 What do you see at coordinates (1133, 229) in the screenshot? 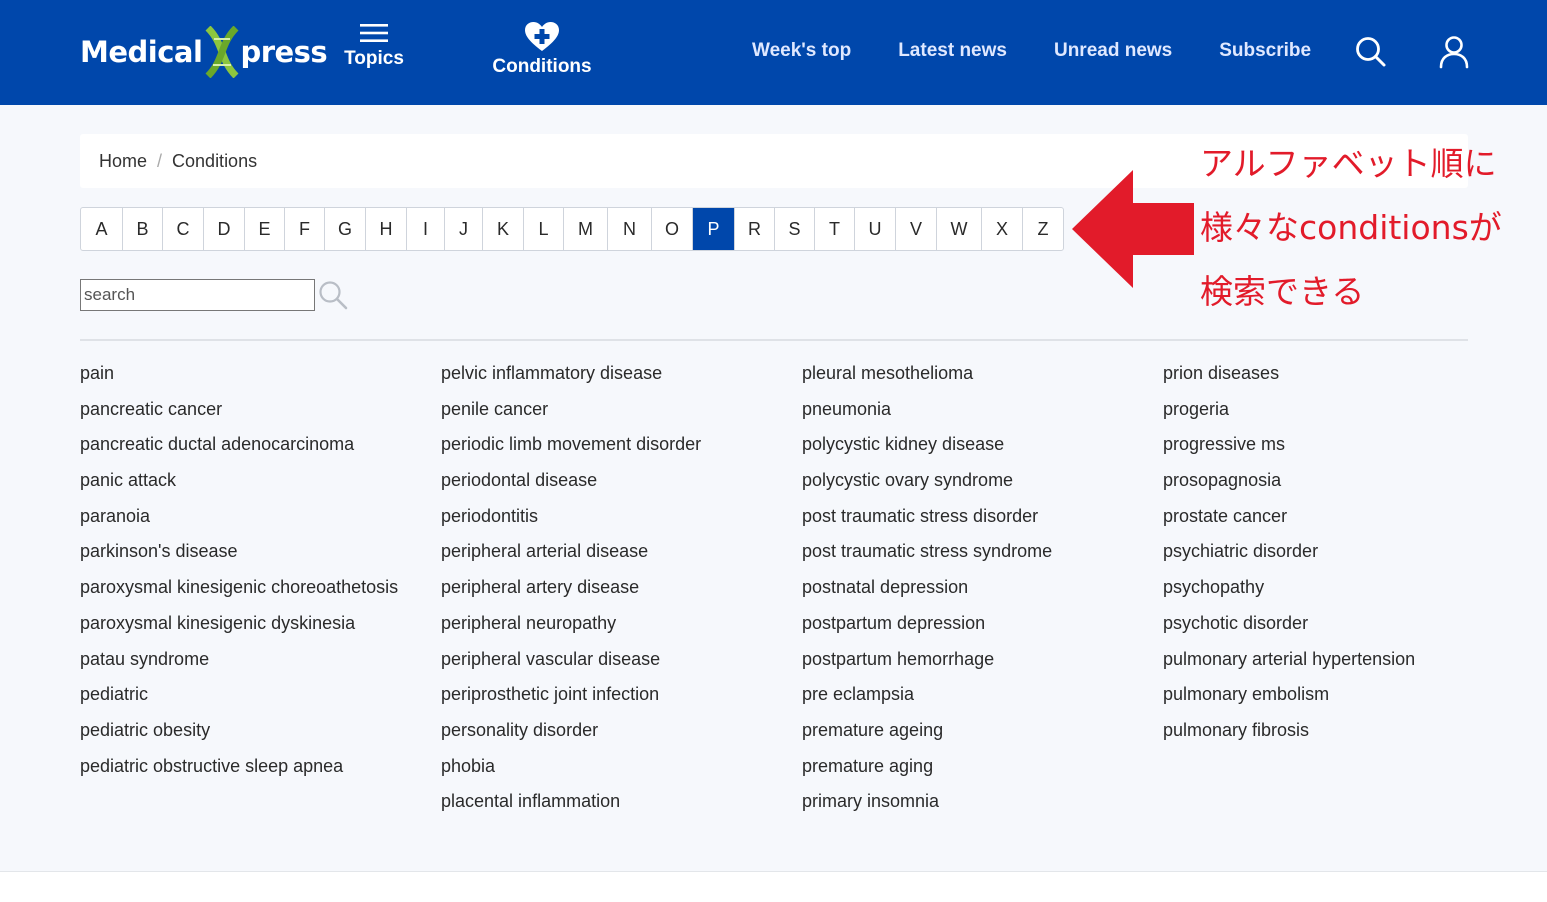
I see `red-arrow-icon` at bounding box center [1133, 229].